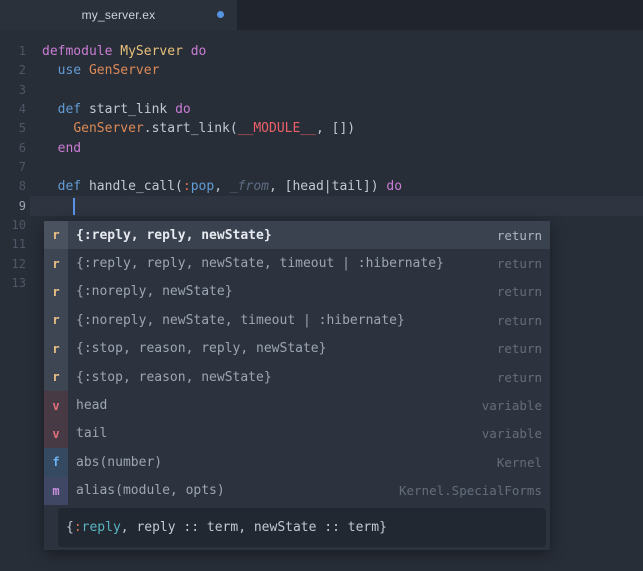  I want to click on code-token: {, so click(70, 527).